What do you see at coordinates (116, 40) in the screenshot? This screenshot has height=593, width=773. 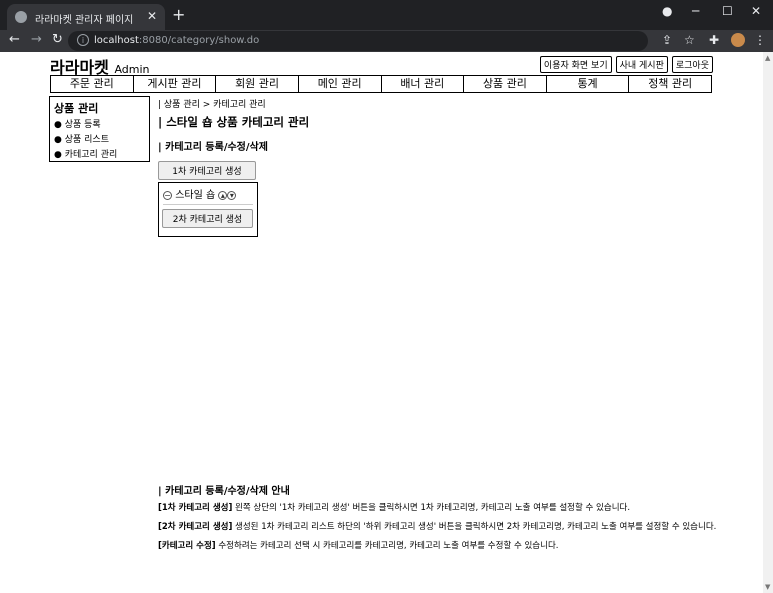 I see `url-host: localhost` at bounding box center [116, 40].